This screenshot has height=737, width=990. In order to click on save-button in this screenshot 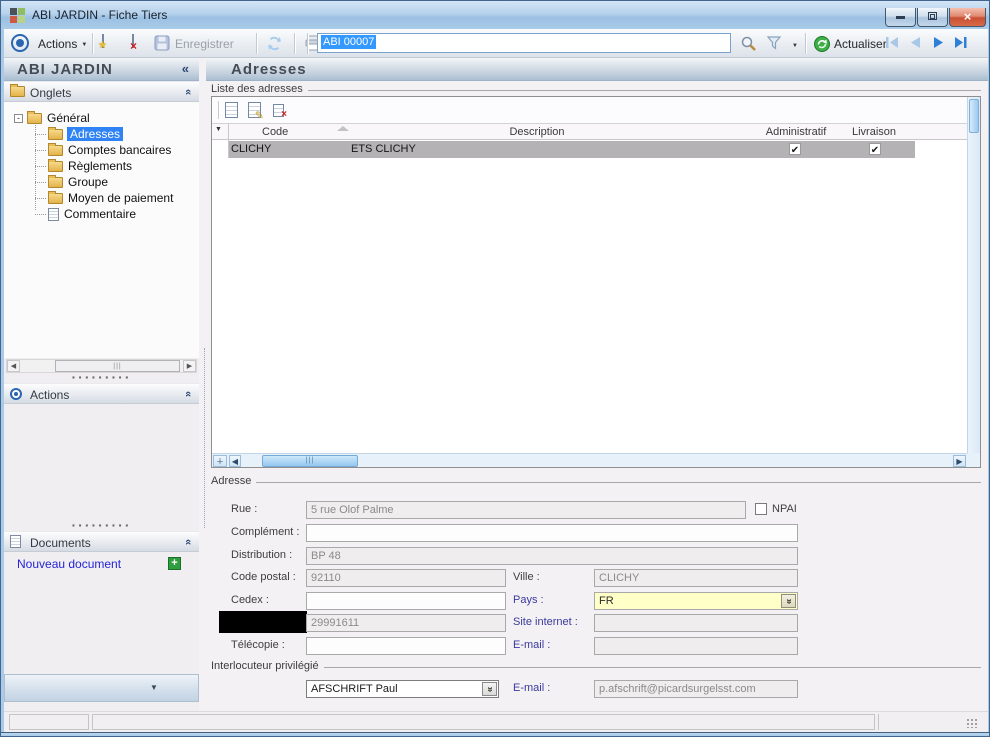, I will do `click(162, 43)`.